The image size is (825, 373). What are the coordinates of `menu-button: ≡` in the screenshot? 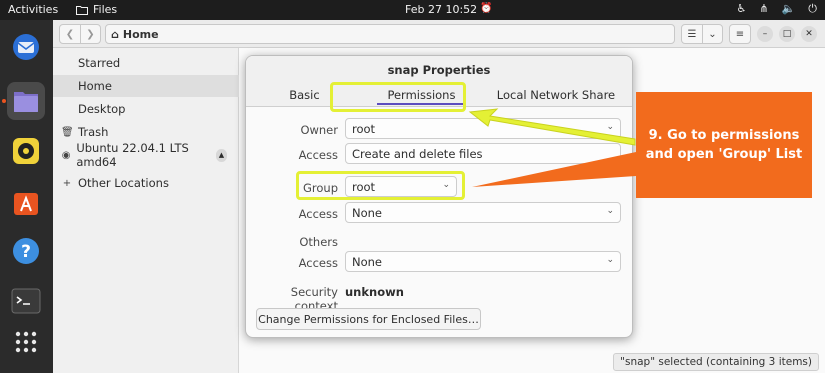 It's located at (740, 34).